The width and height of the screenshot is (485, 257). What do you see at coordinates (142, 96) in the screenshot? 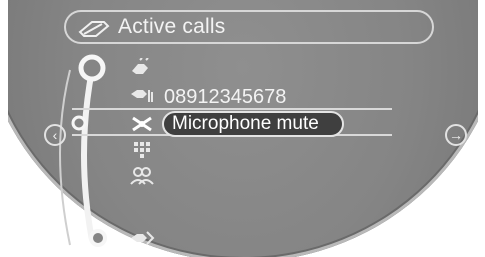
I see `phone-signal-icon` at bounding box center [142, 96].